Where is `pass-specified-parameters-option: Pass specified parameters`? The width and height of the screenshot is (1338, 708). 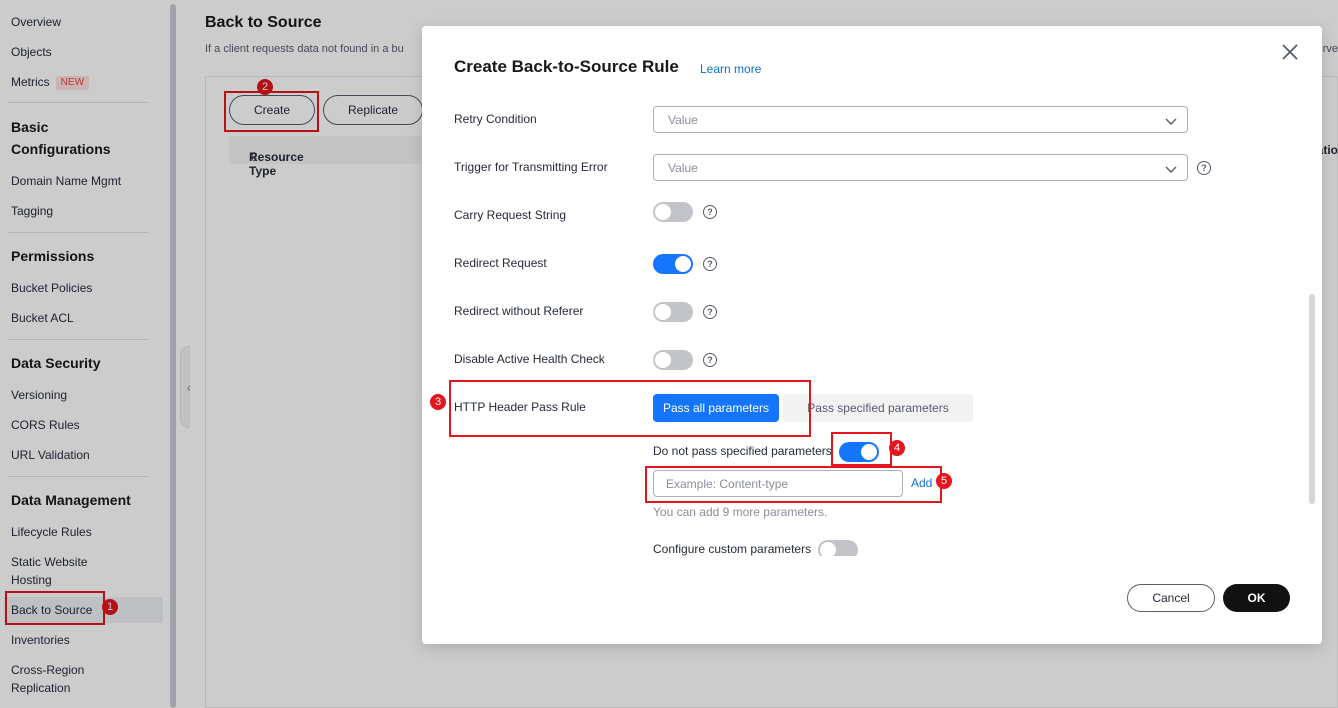
pass-specified-parameters-option: Pass specified parameters is located at coordinates (878, 408).